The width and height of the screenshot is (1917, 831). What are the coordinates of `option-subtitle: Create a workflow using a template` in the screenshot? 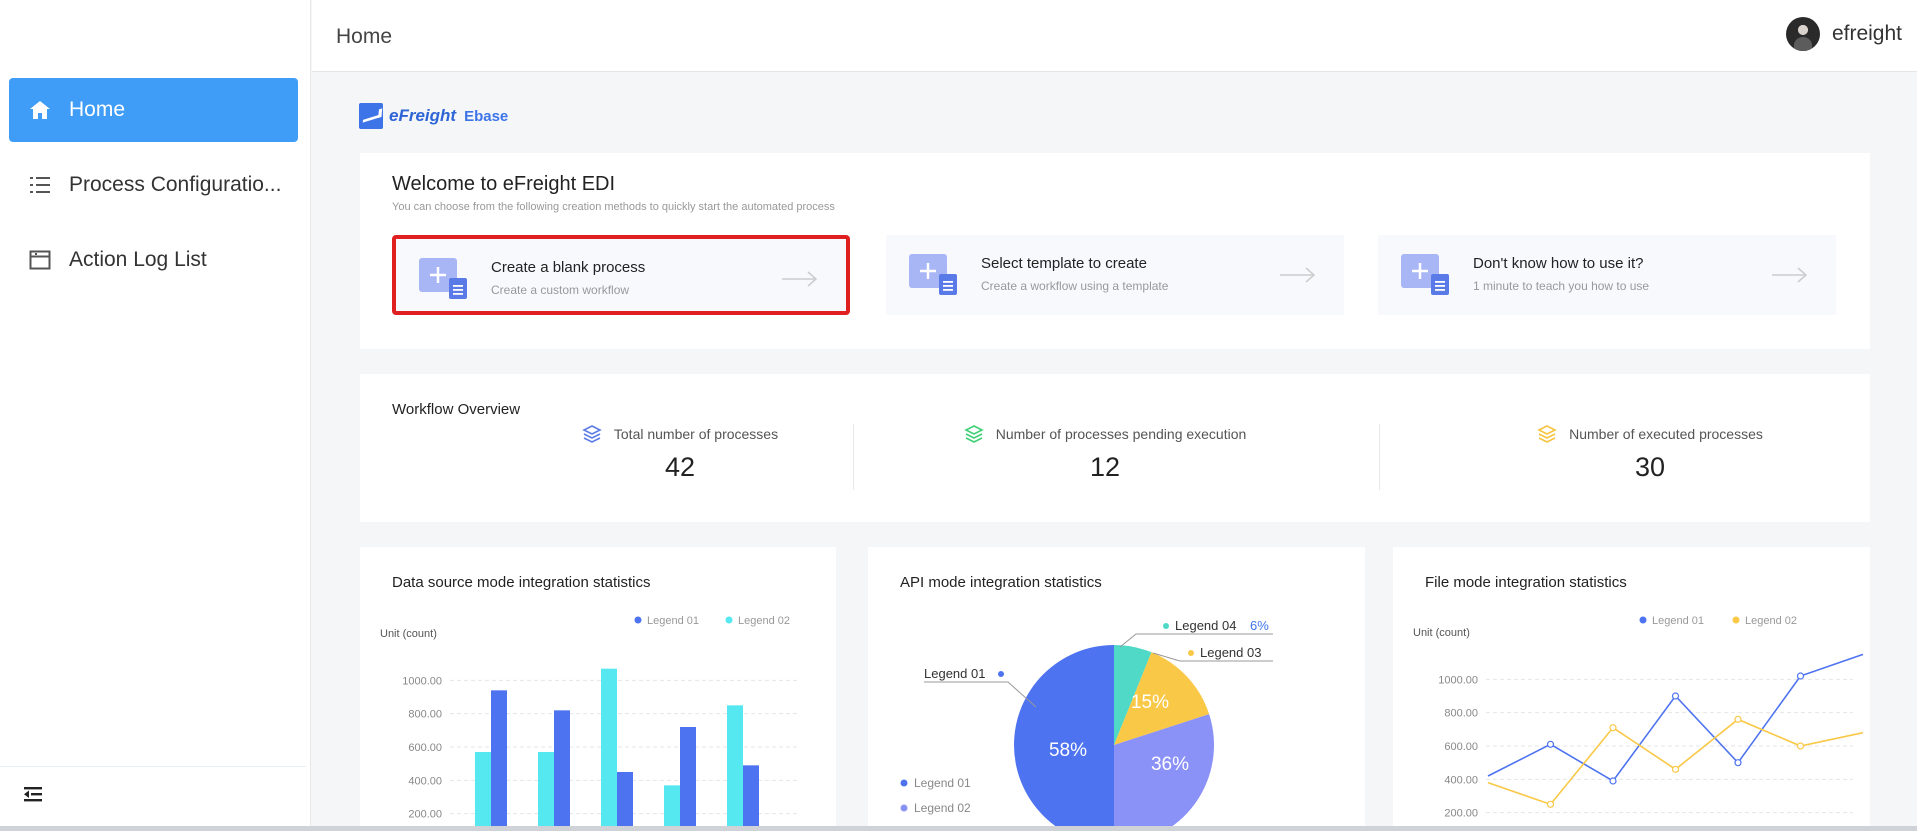 It's located at (1075, 286).